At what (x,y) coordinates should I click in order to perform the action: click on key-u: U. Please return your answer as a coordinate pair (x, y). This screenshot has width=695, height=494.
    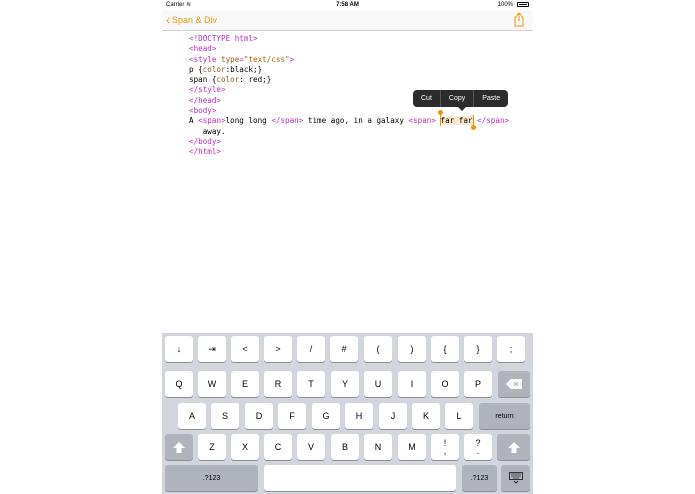
    Looking at the image, I should click on (378, 384).